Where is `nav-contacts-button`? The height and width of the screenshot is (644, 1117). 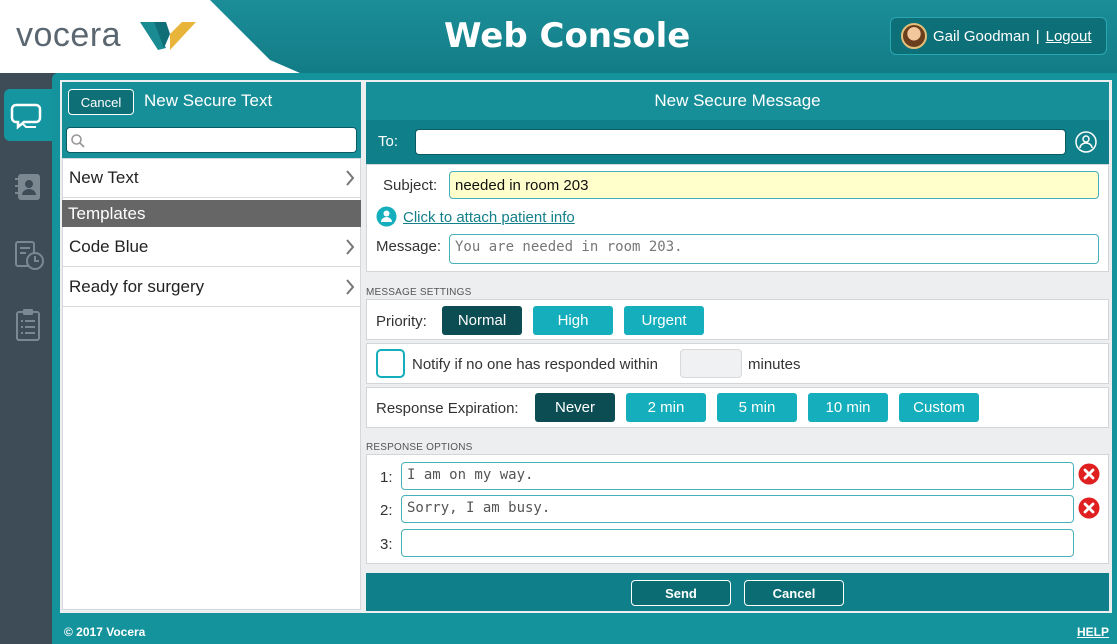
nav-contacts-button is located at coordinates (28, 186).